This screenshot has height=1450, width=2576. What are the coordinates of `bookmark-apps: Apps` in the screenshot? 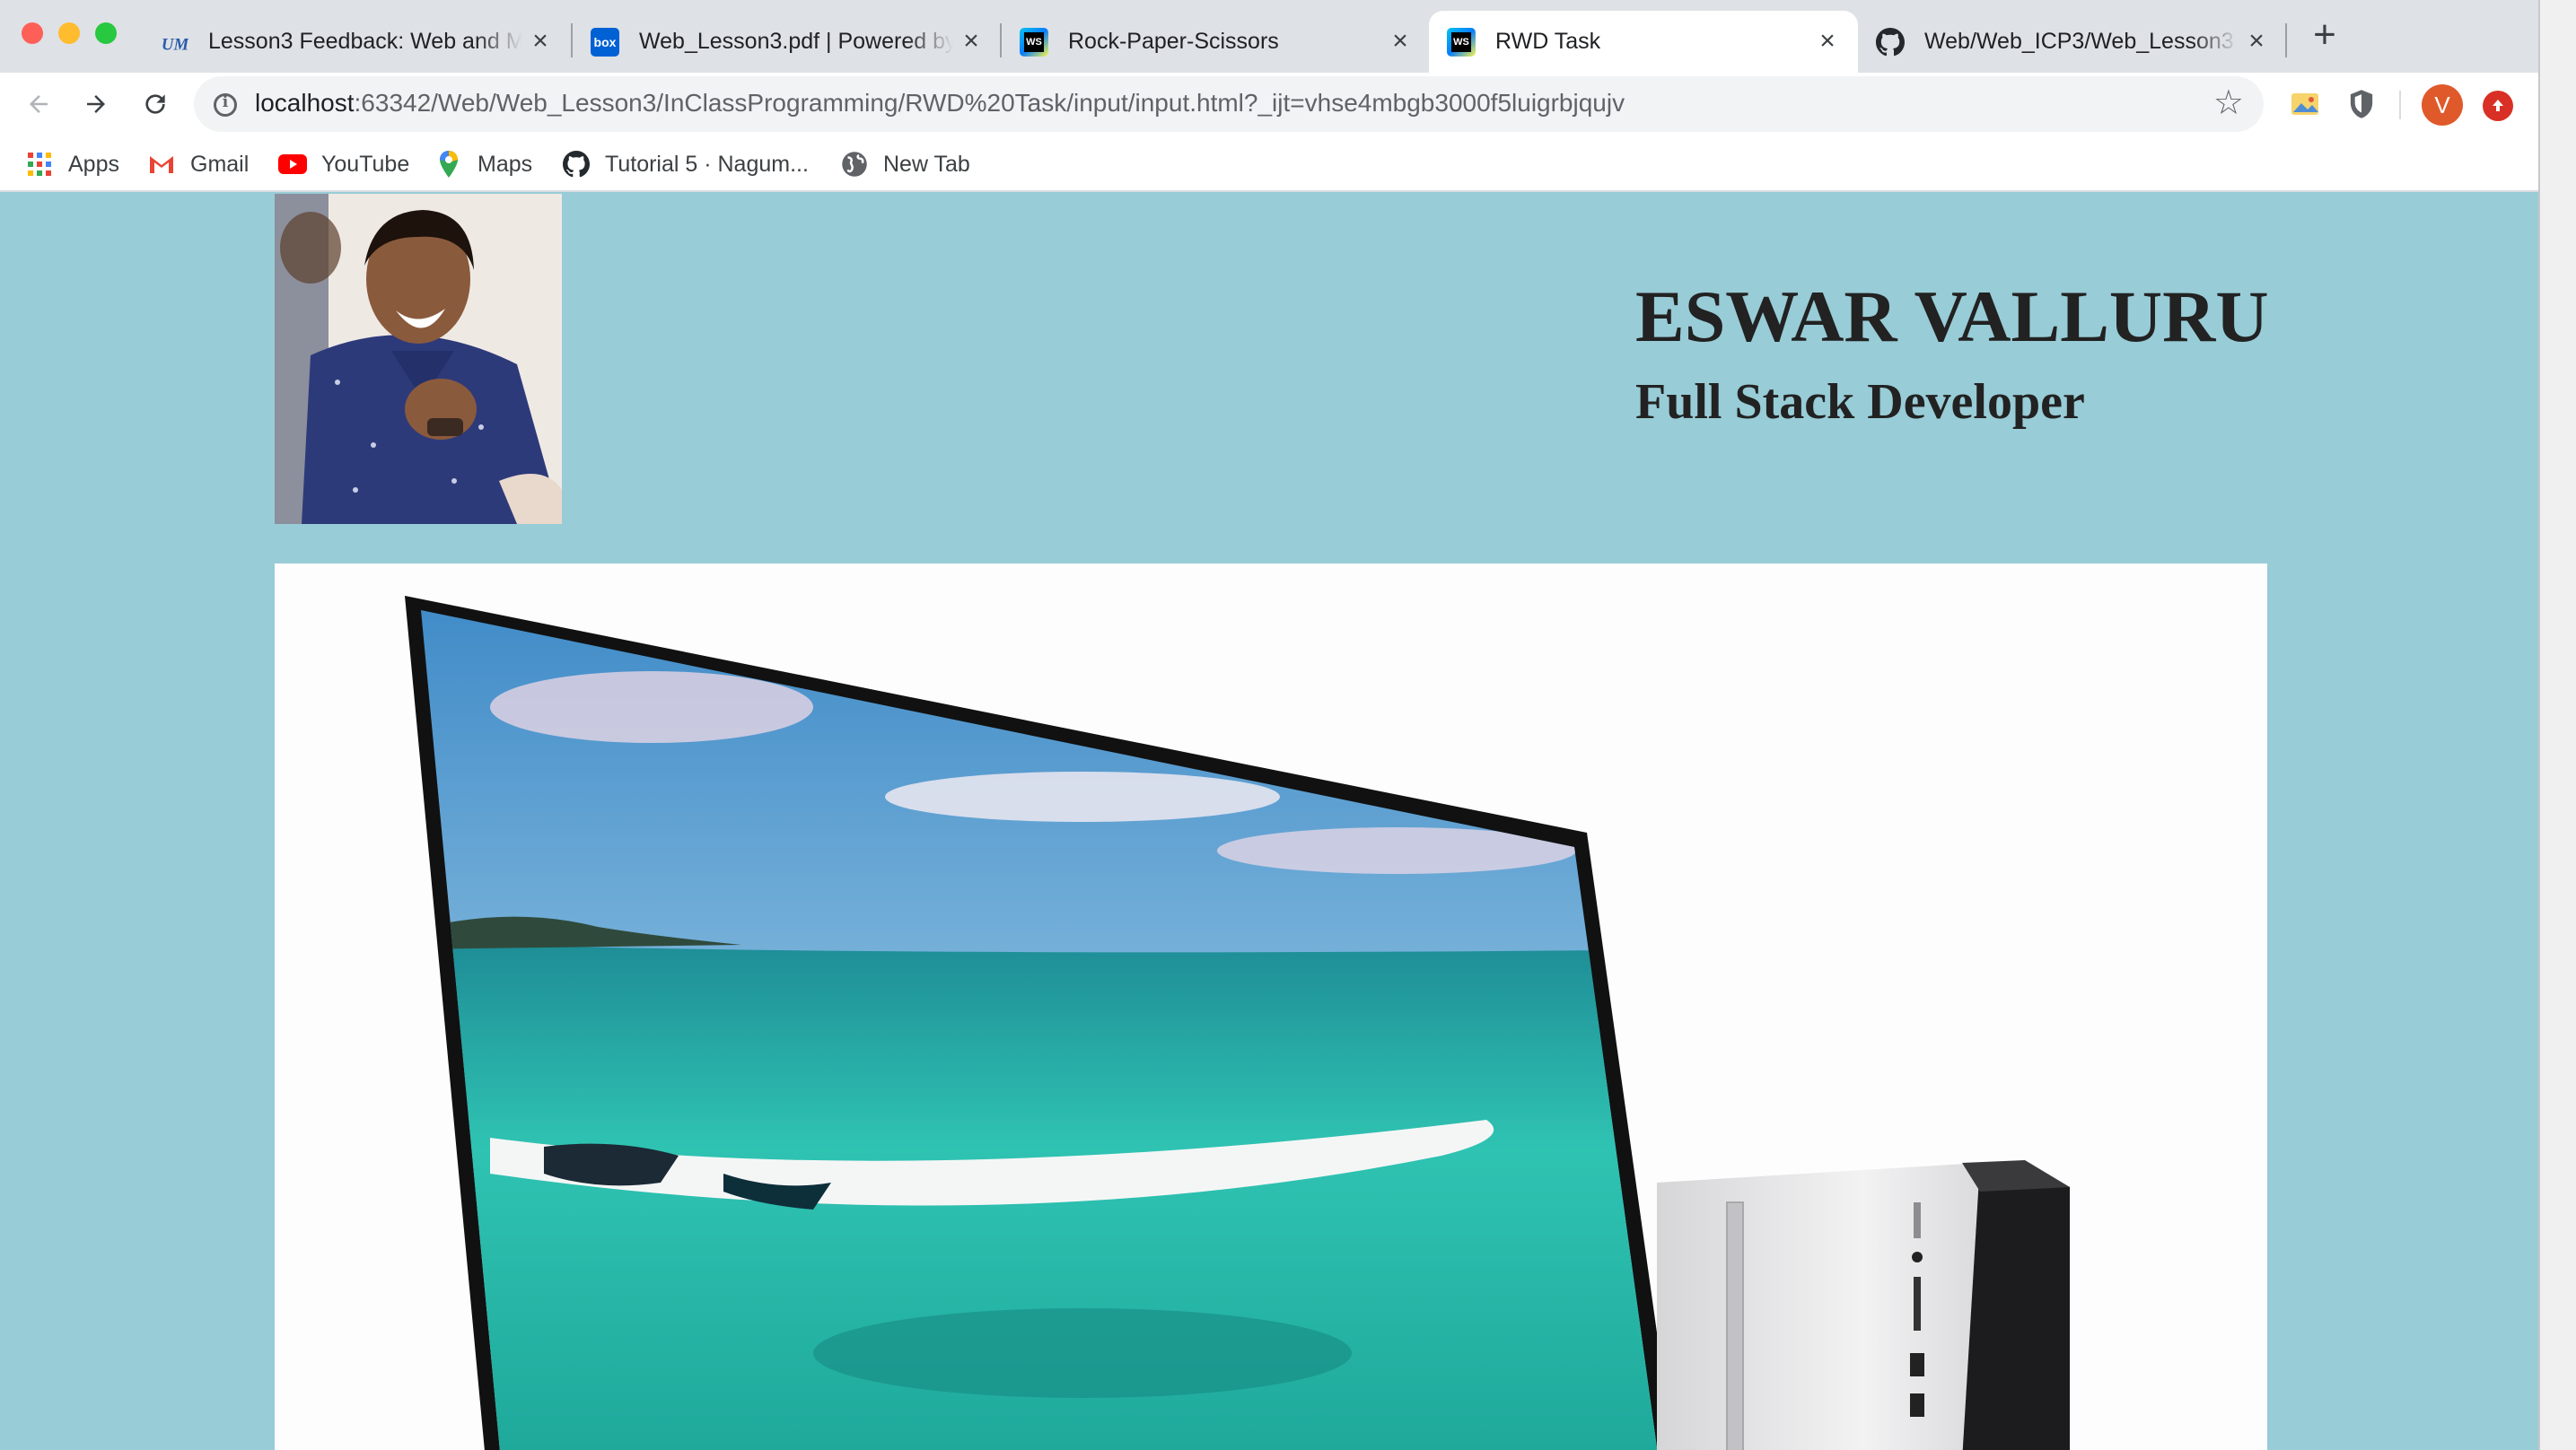 It's located at (72, 164).